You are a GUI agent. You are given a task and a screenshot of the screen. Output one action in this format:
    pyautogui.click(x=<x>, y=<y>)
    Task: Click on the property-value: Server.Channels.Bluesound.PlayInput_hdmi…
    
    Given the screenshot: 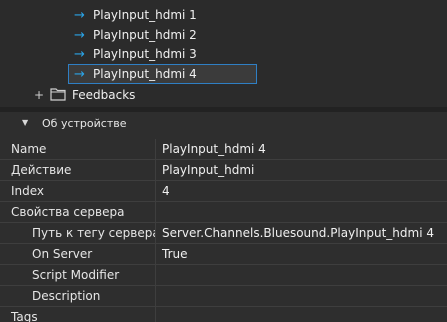 What is the action you would take?
    pyautogui.click(x=302, y=233)
    